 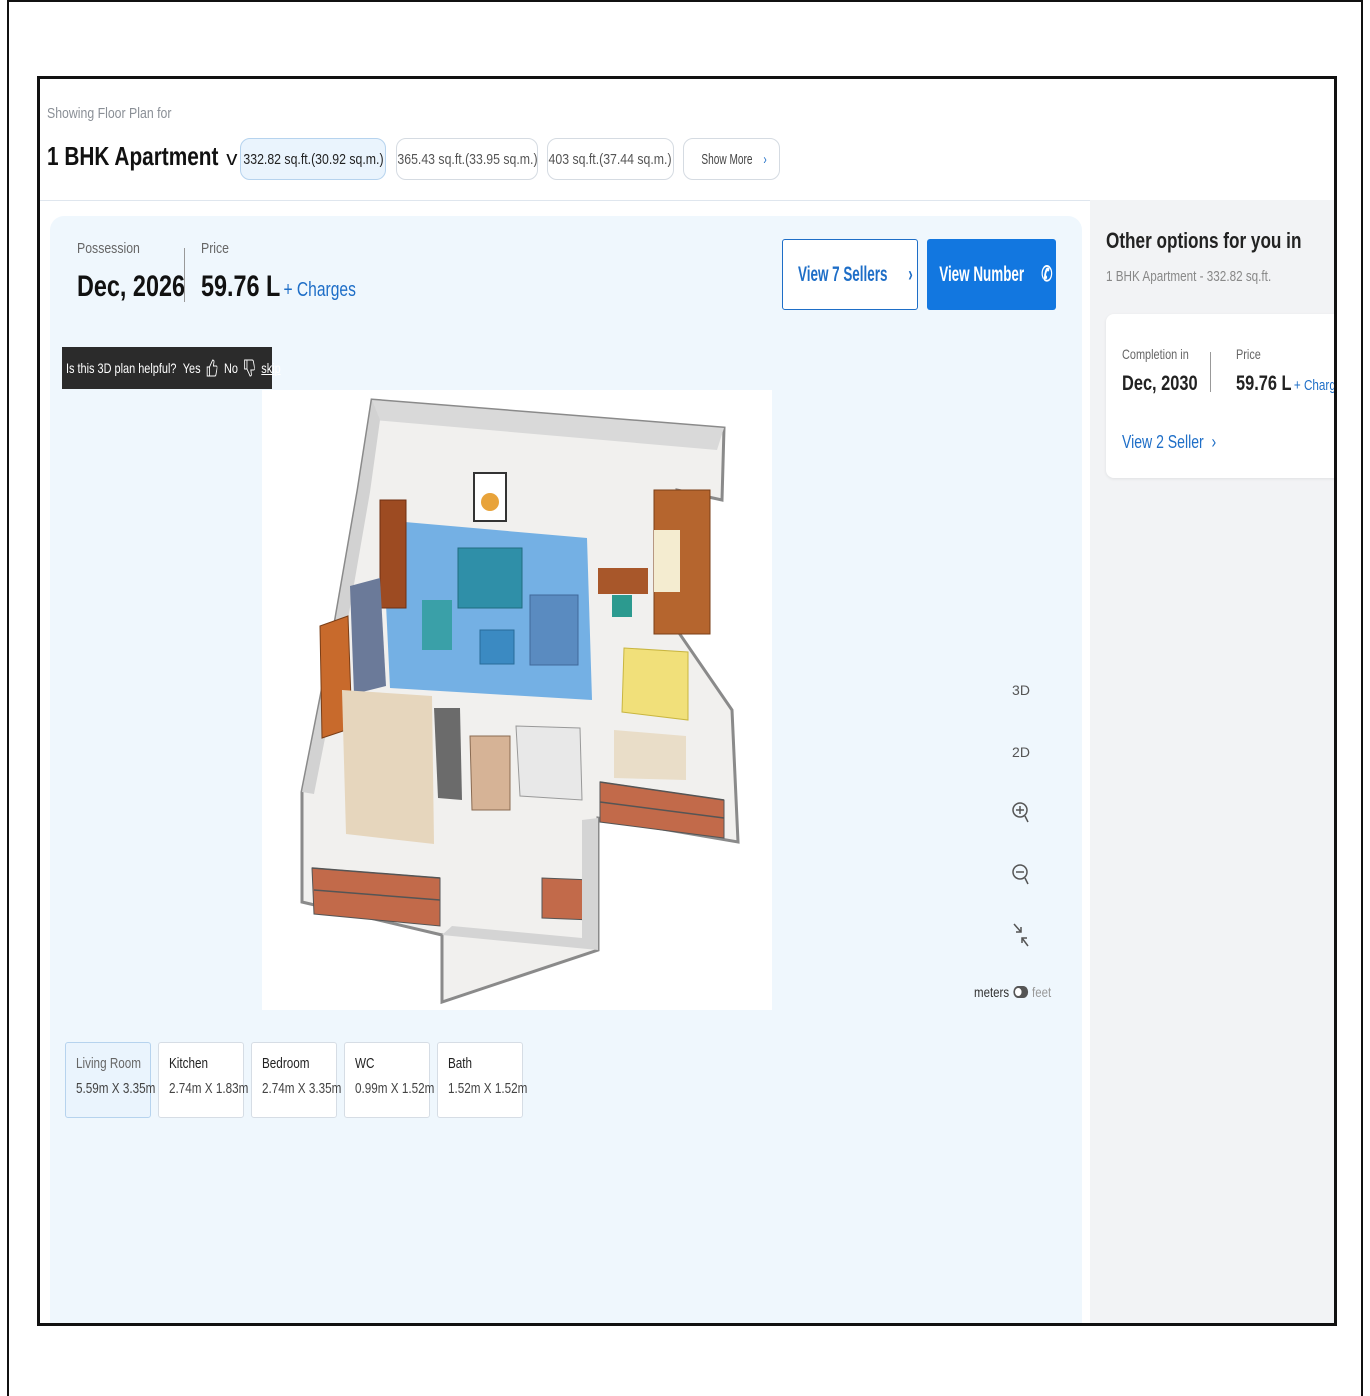 I want to click on zoom-out-icon, so click(x=1021, y=875).